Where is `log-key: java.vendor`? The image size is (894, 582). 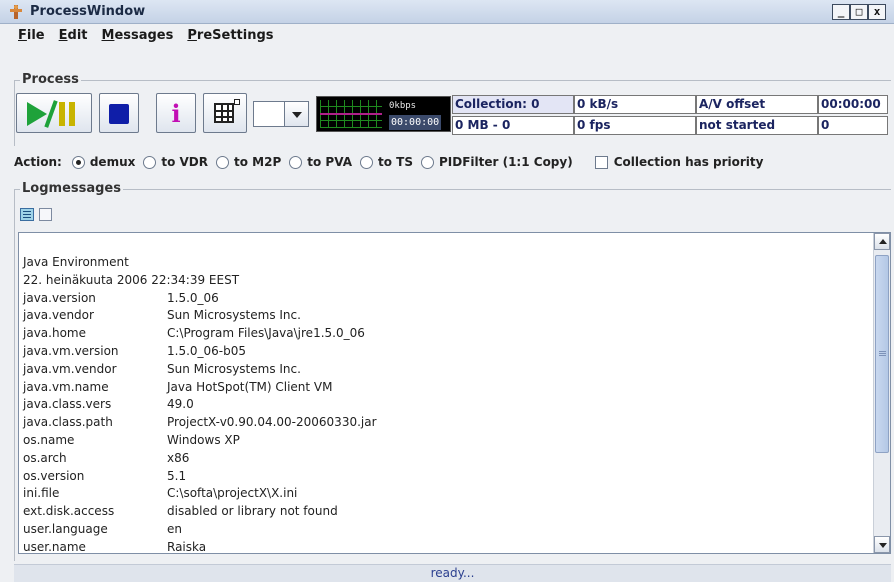 log-key: java.vendor is located at coordinates (58, 315).